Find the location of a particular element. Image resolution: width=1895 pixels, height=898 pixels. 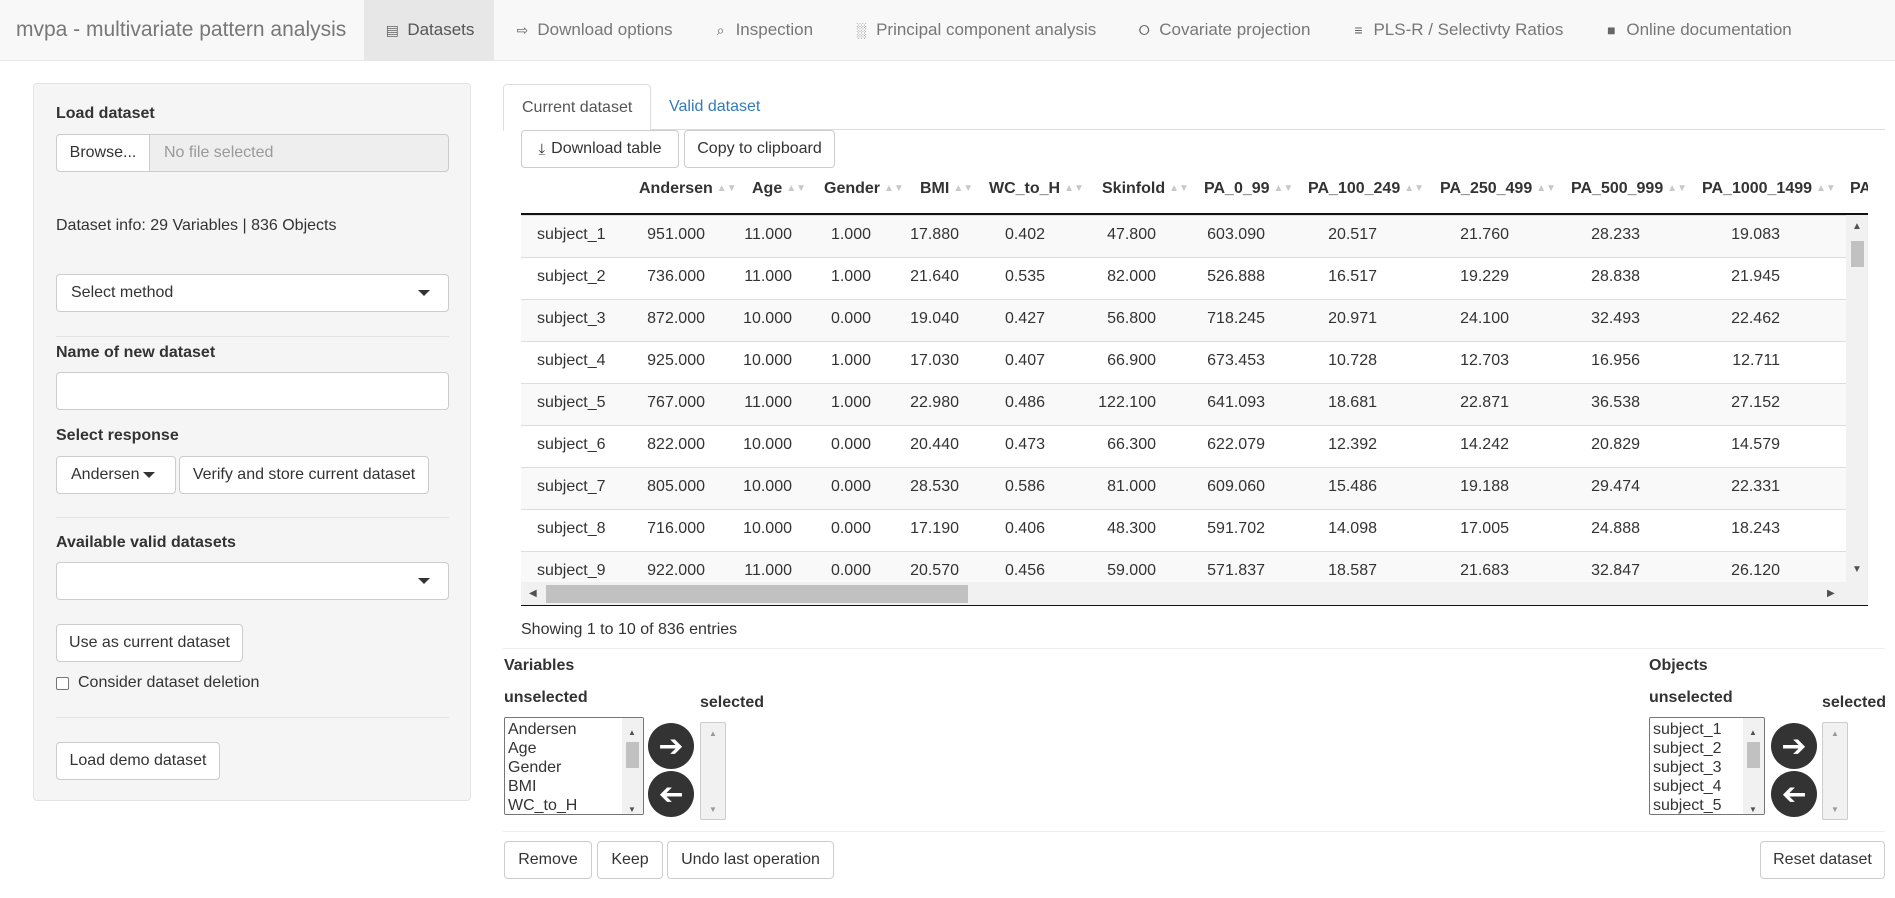

nav-pca: ░ Principal component analysis is located at coordinates (974, 30).